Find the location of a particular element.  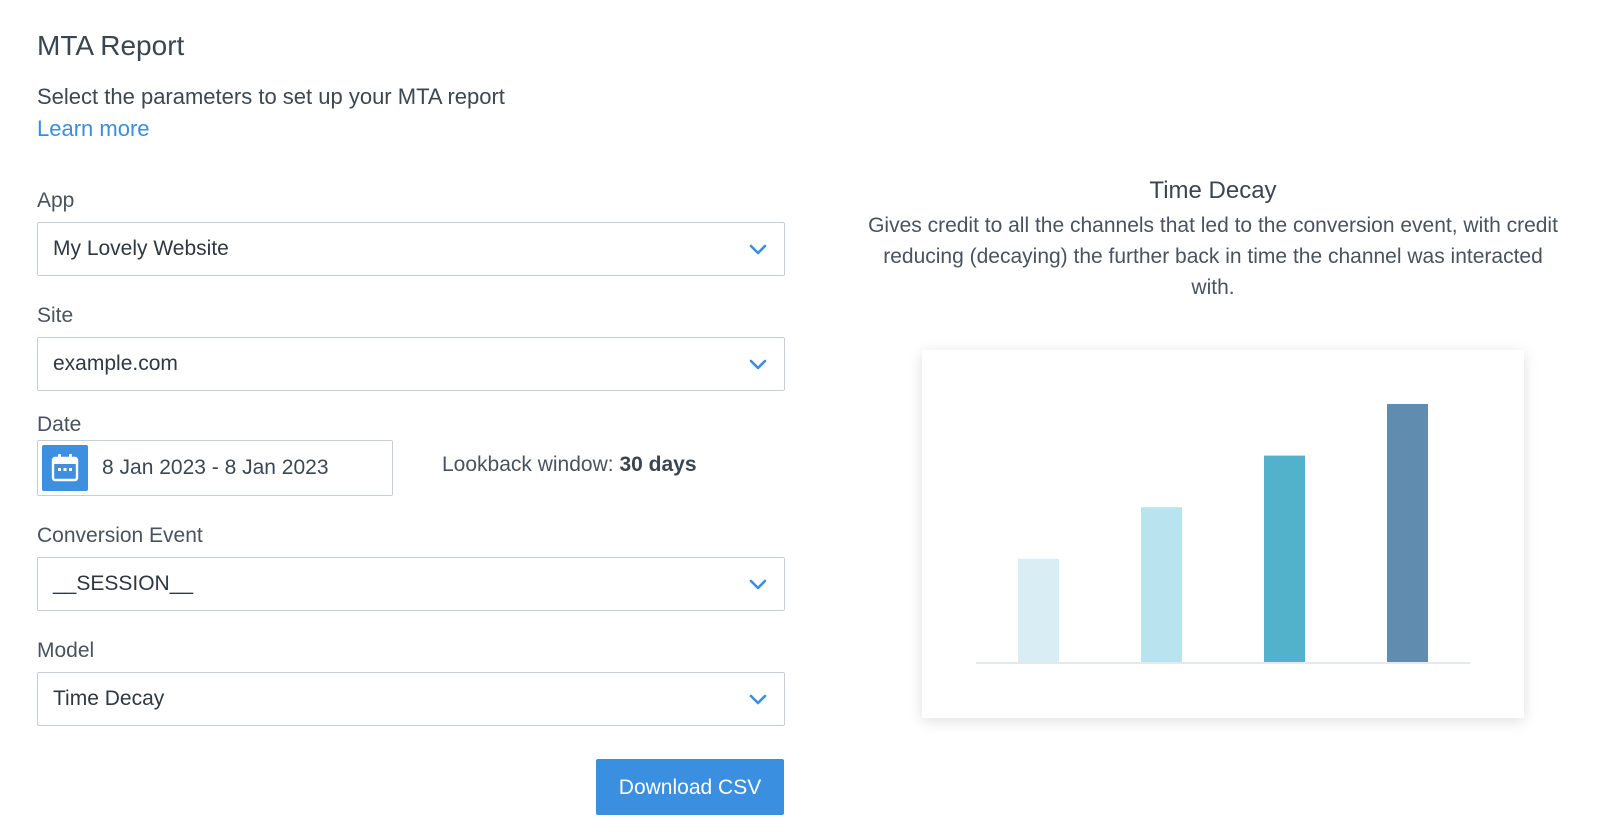

calendar-icon is located at coordinates (65, 468).